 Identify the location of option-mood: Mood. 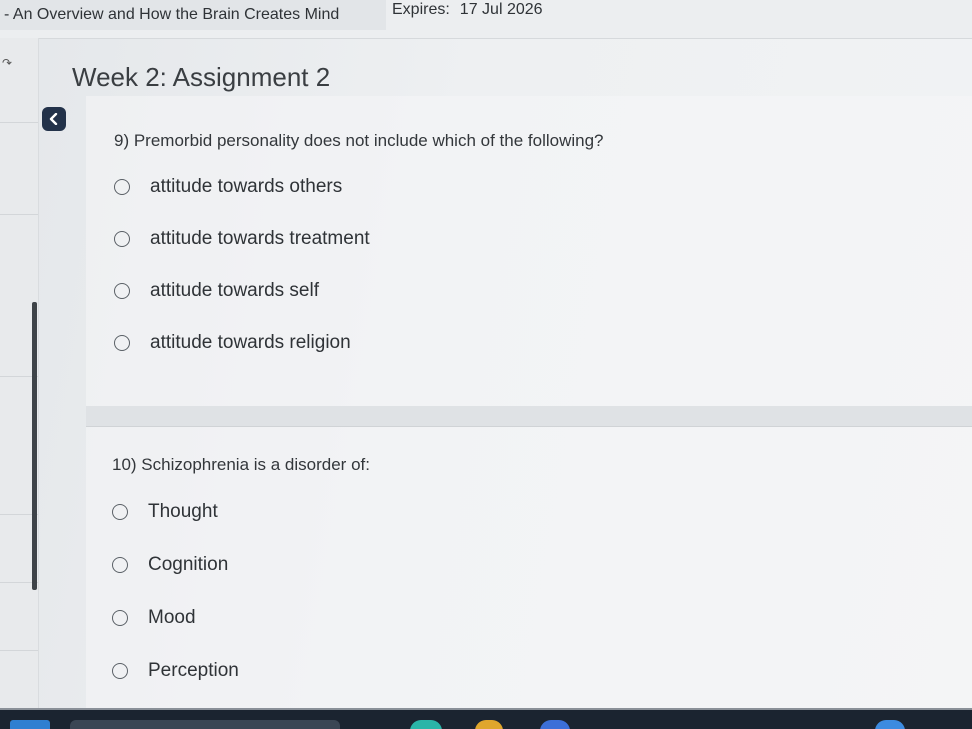
(154, 618).